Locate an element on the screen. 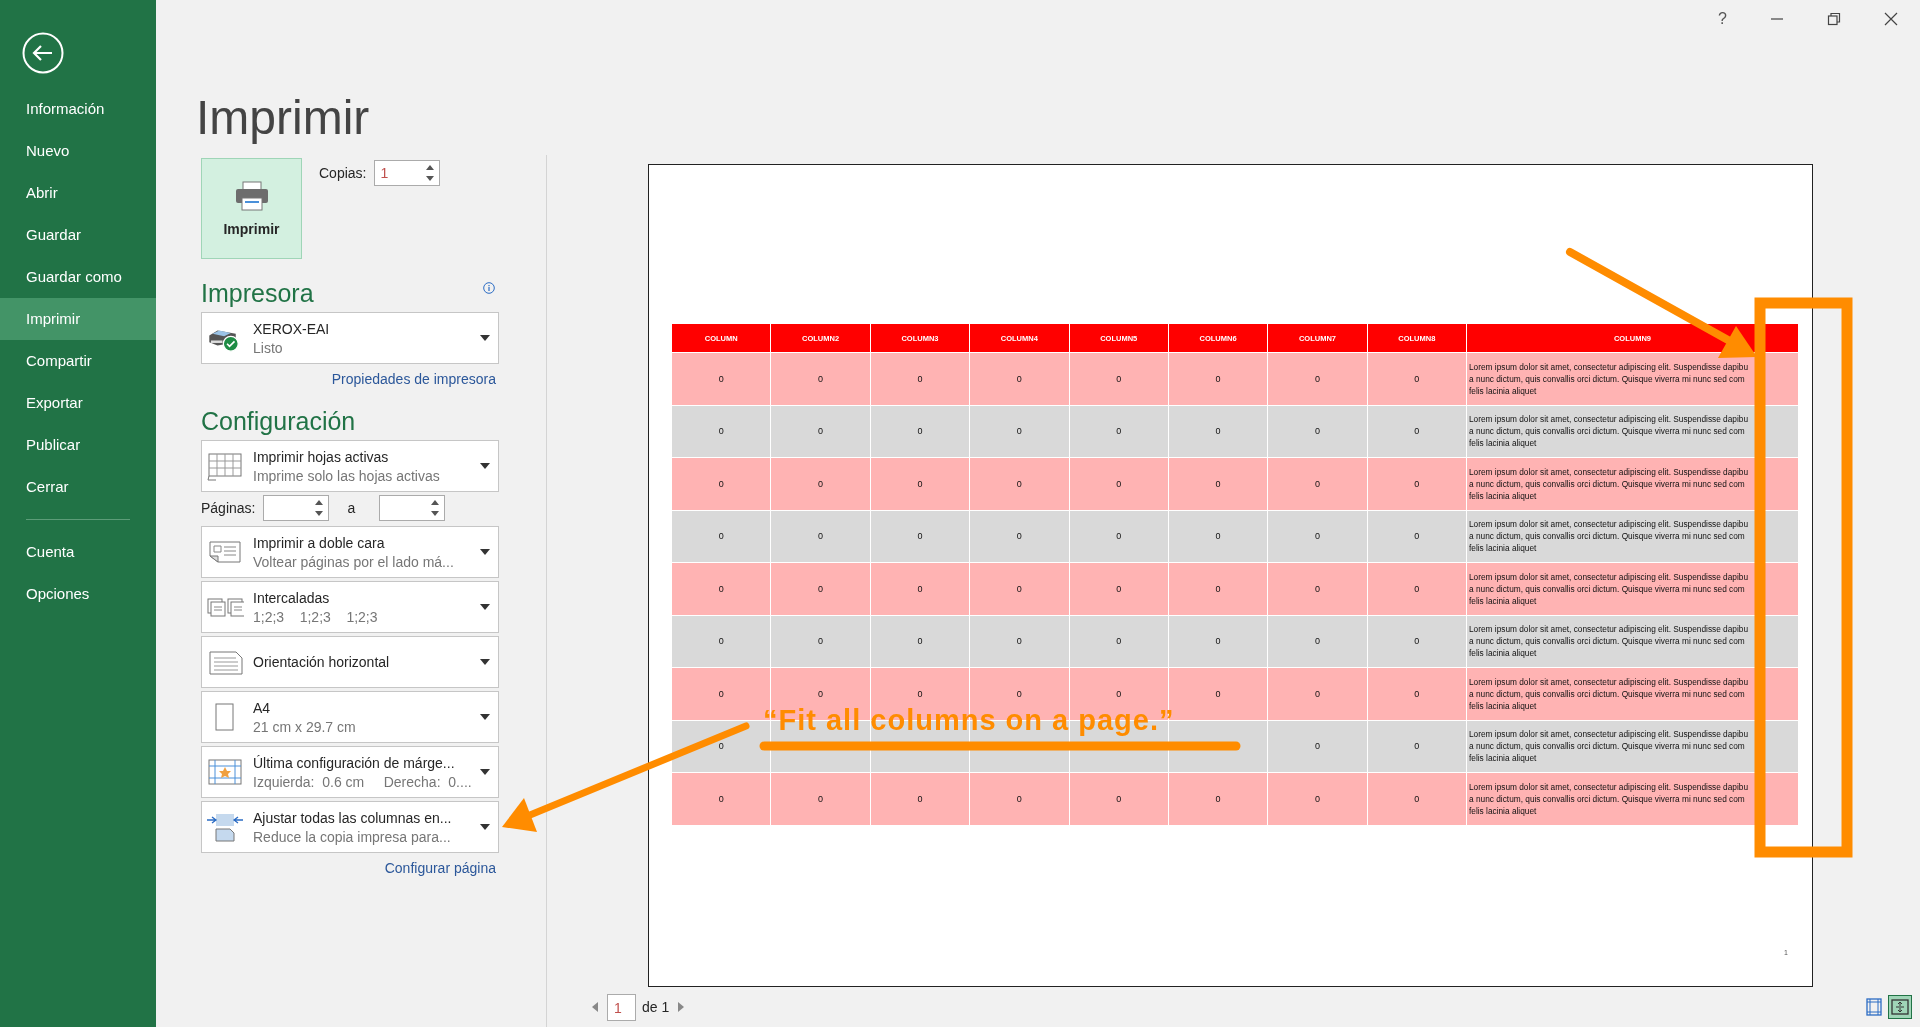  restore-icon is located at coordinates (1834, 19).